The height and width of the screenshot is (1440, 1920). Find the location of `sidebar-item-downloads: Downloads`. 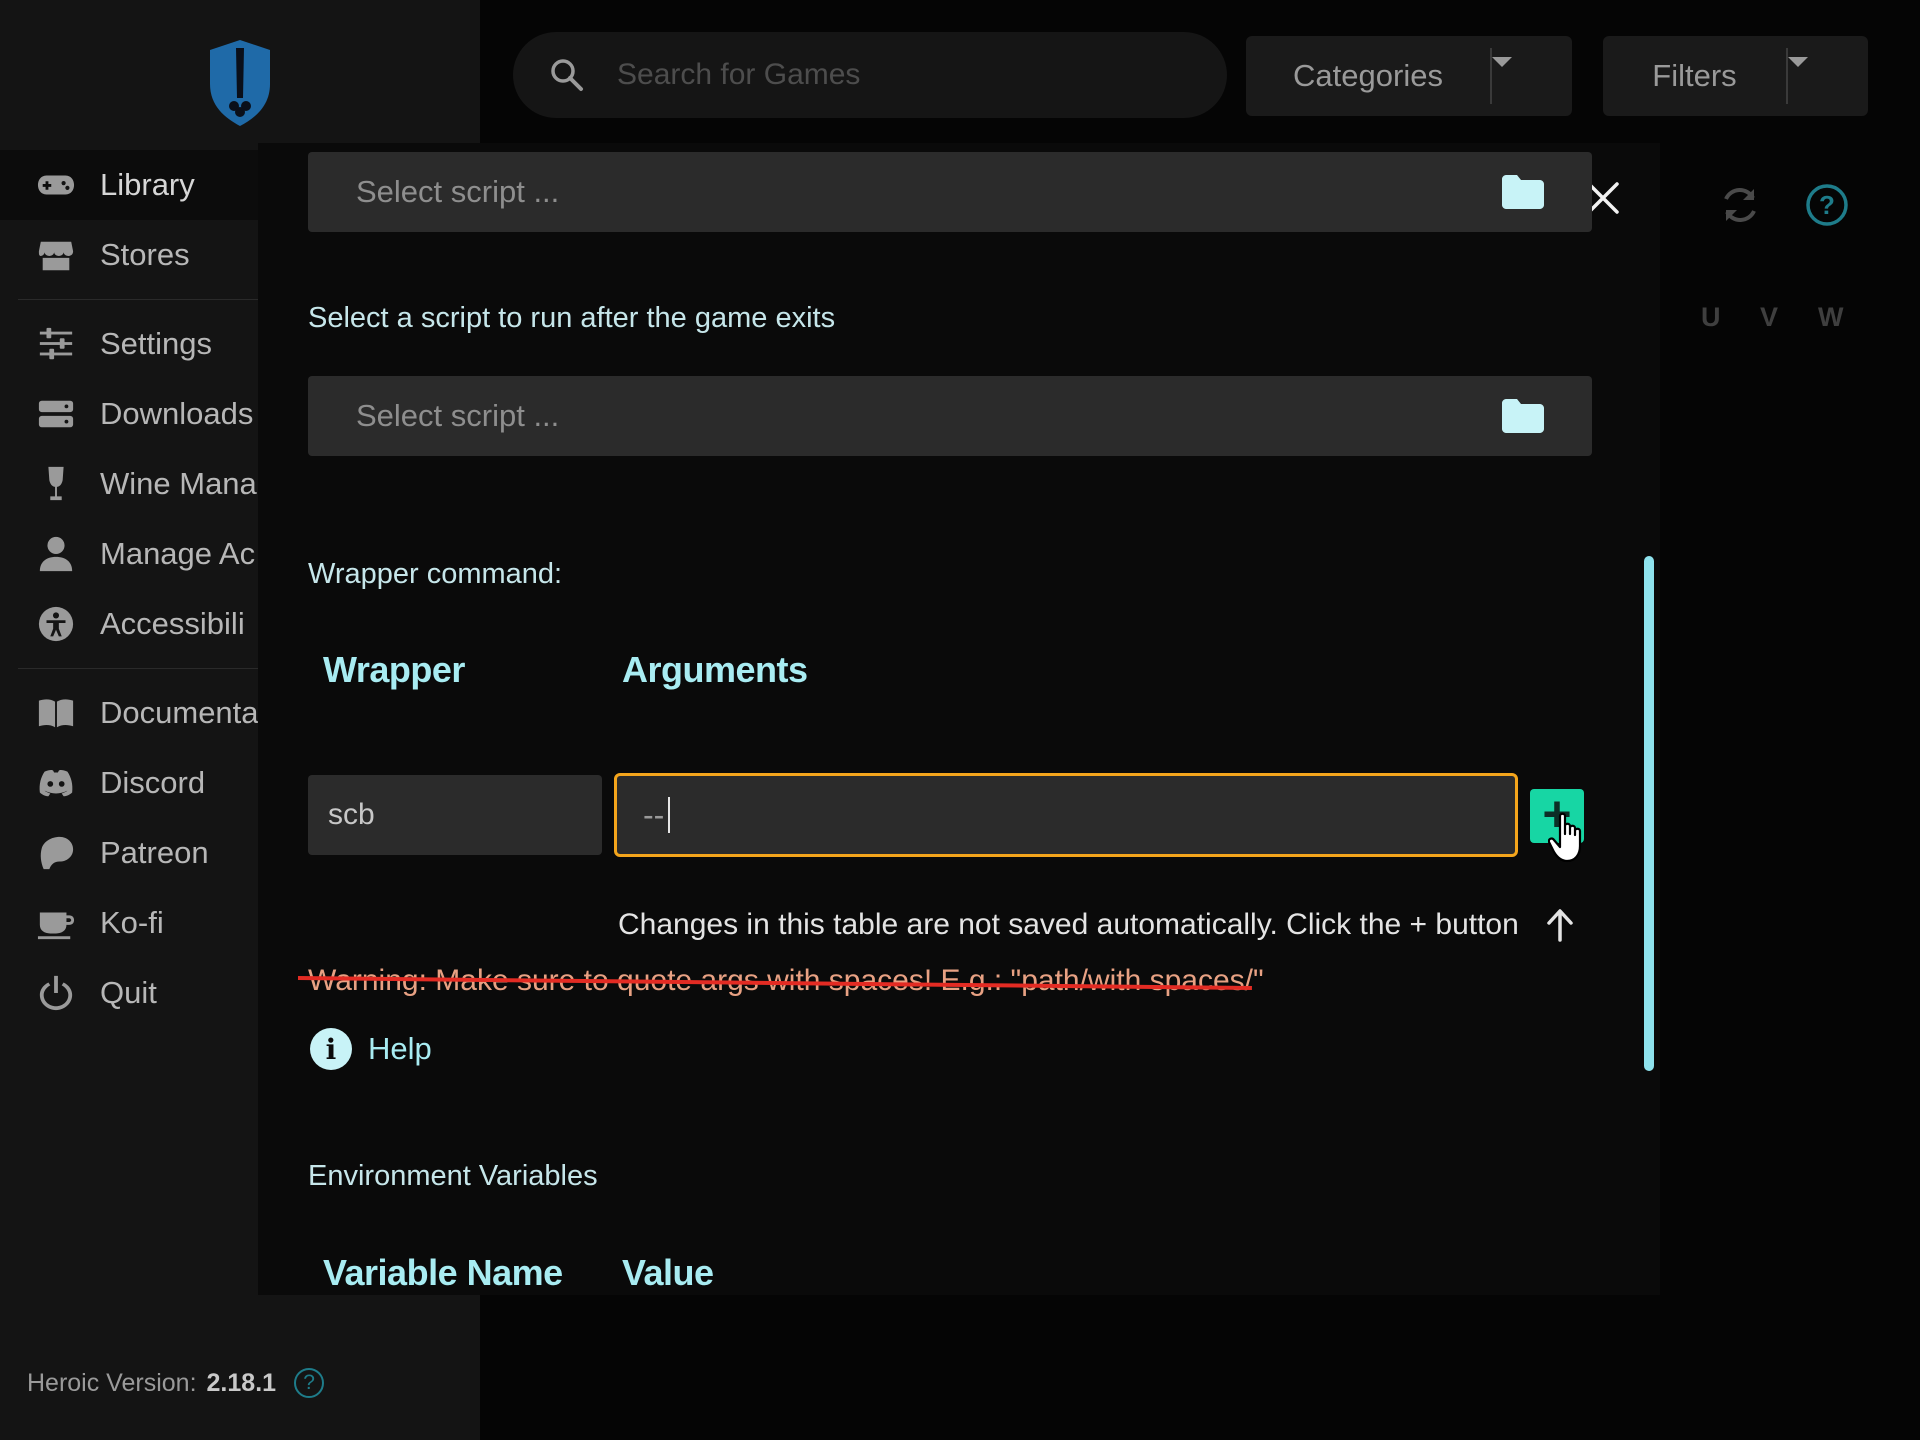

sidebar-item-downloads: Downloads is located at coordinates (130, 414).